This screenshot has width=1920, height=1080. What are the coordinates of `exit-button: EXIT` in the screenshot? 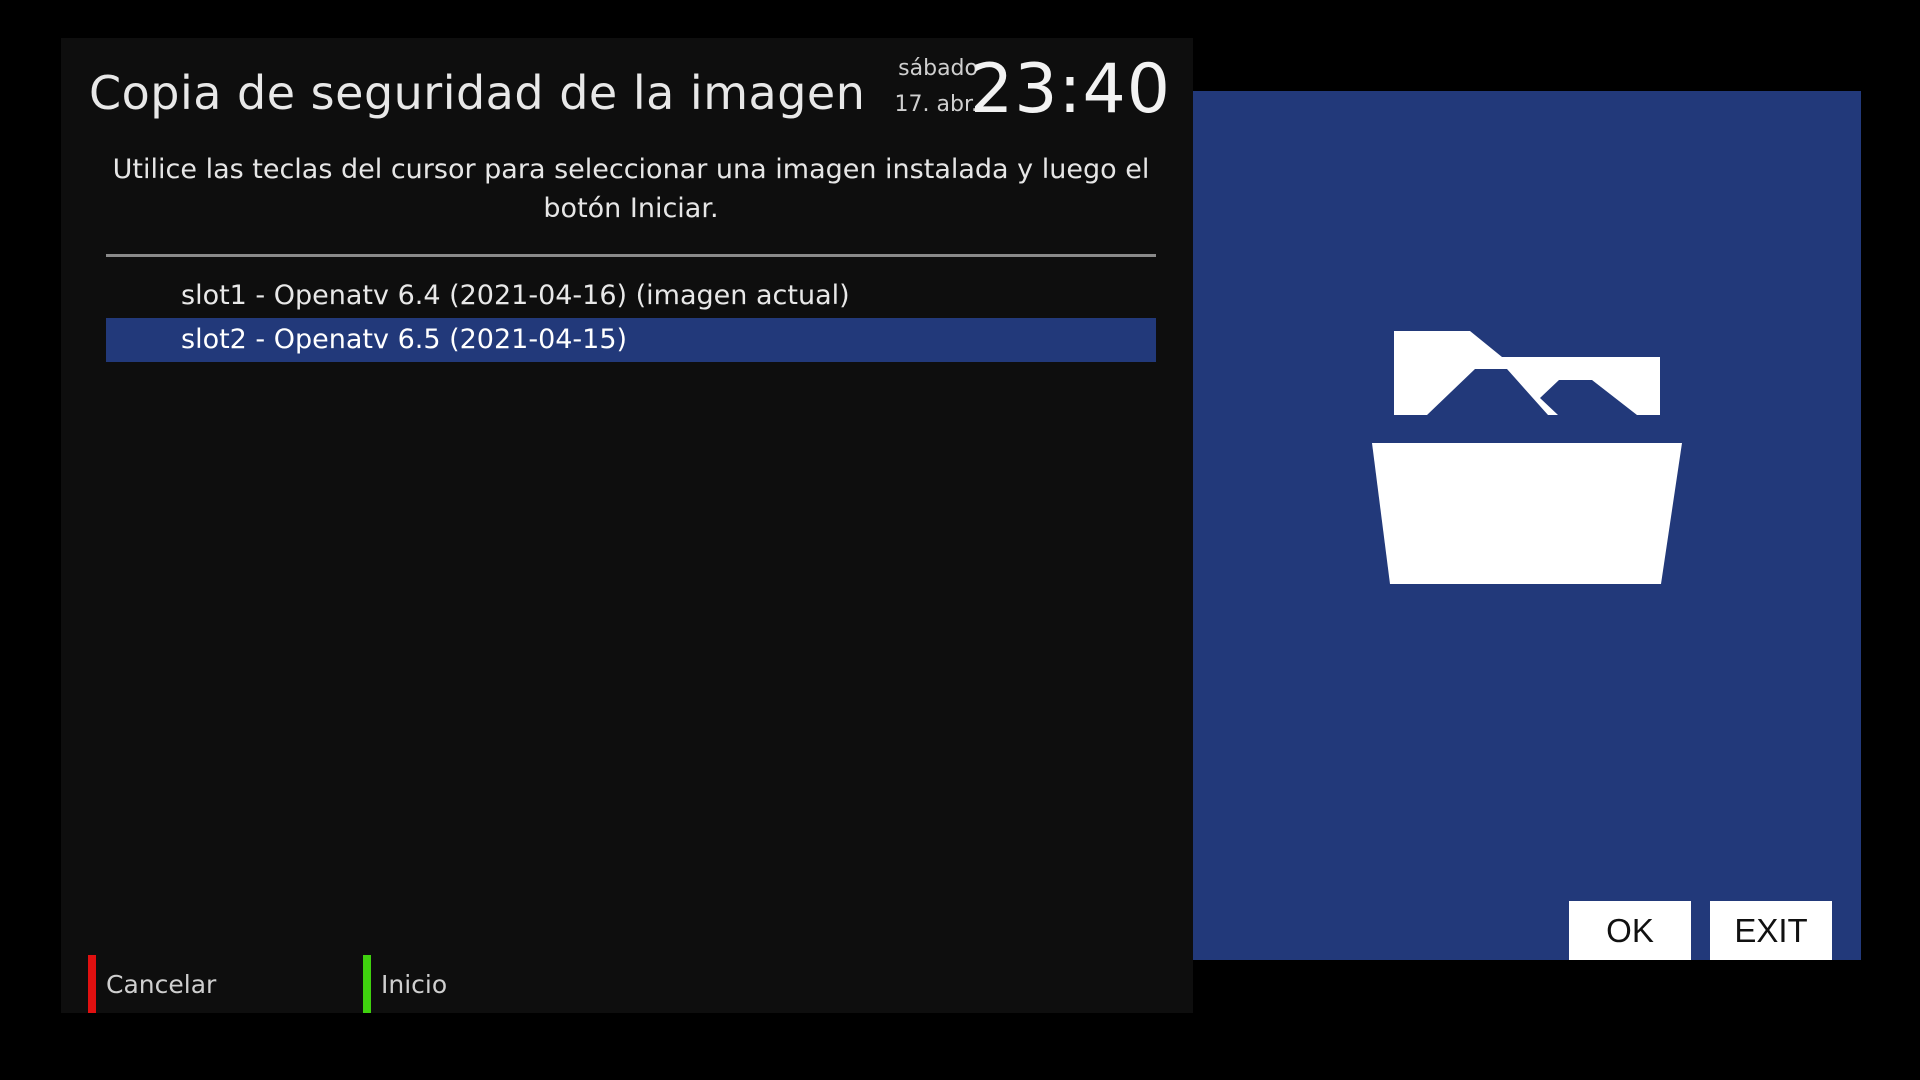 It's located at (1771, 930).